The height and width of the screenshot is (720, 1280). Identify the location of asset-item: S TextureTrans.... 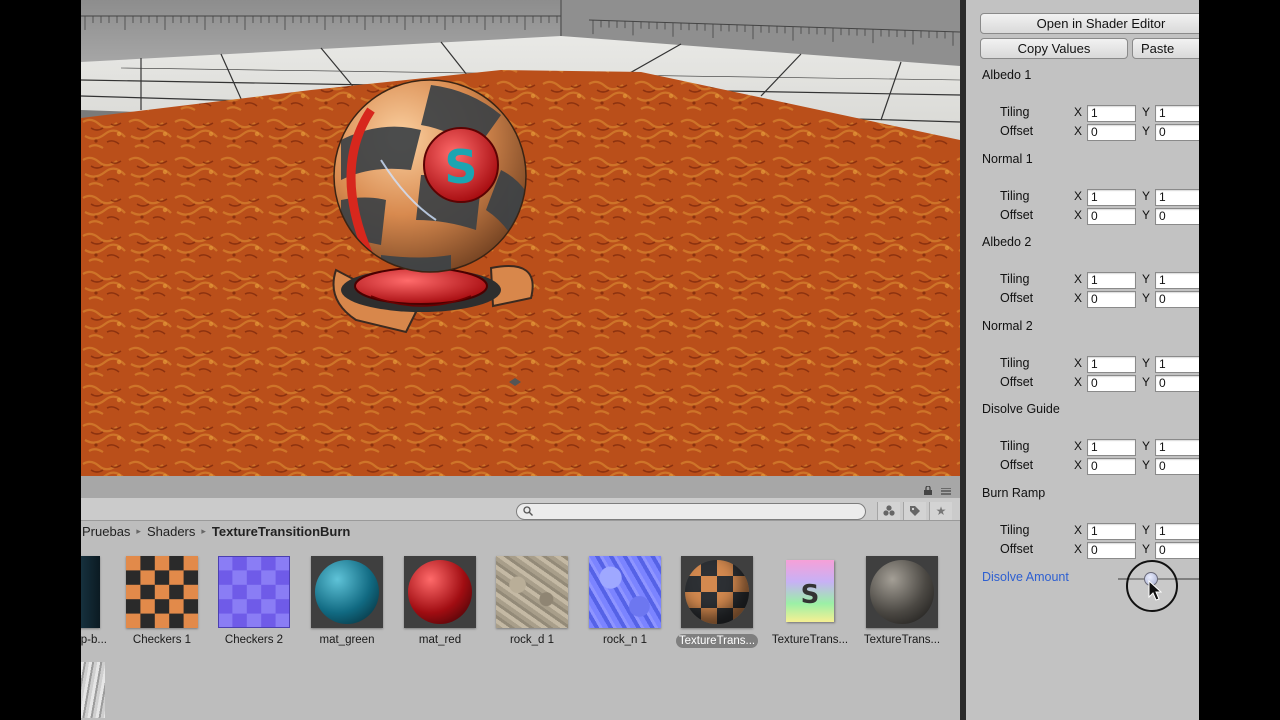
(810, 601).